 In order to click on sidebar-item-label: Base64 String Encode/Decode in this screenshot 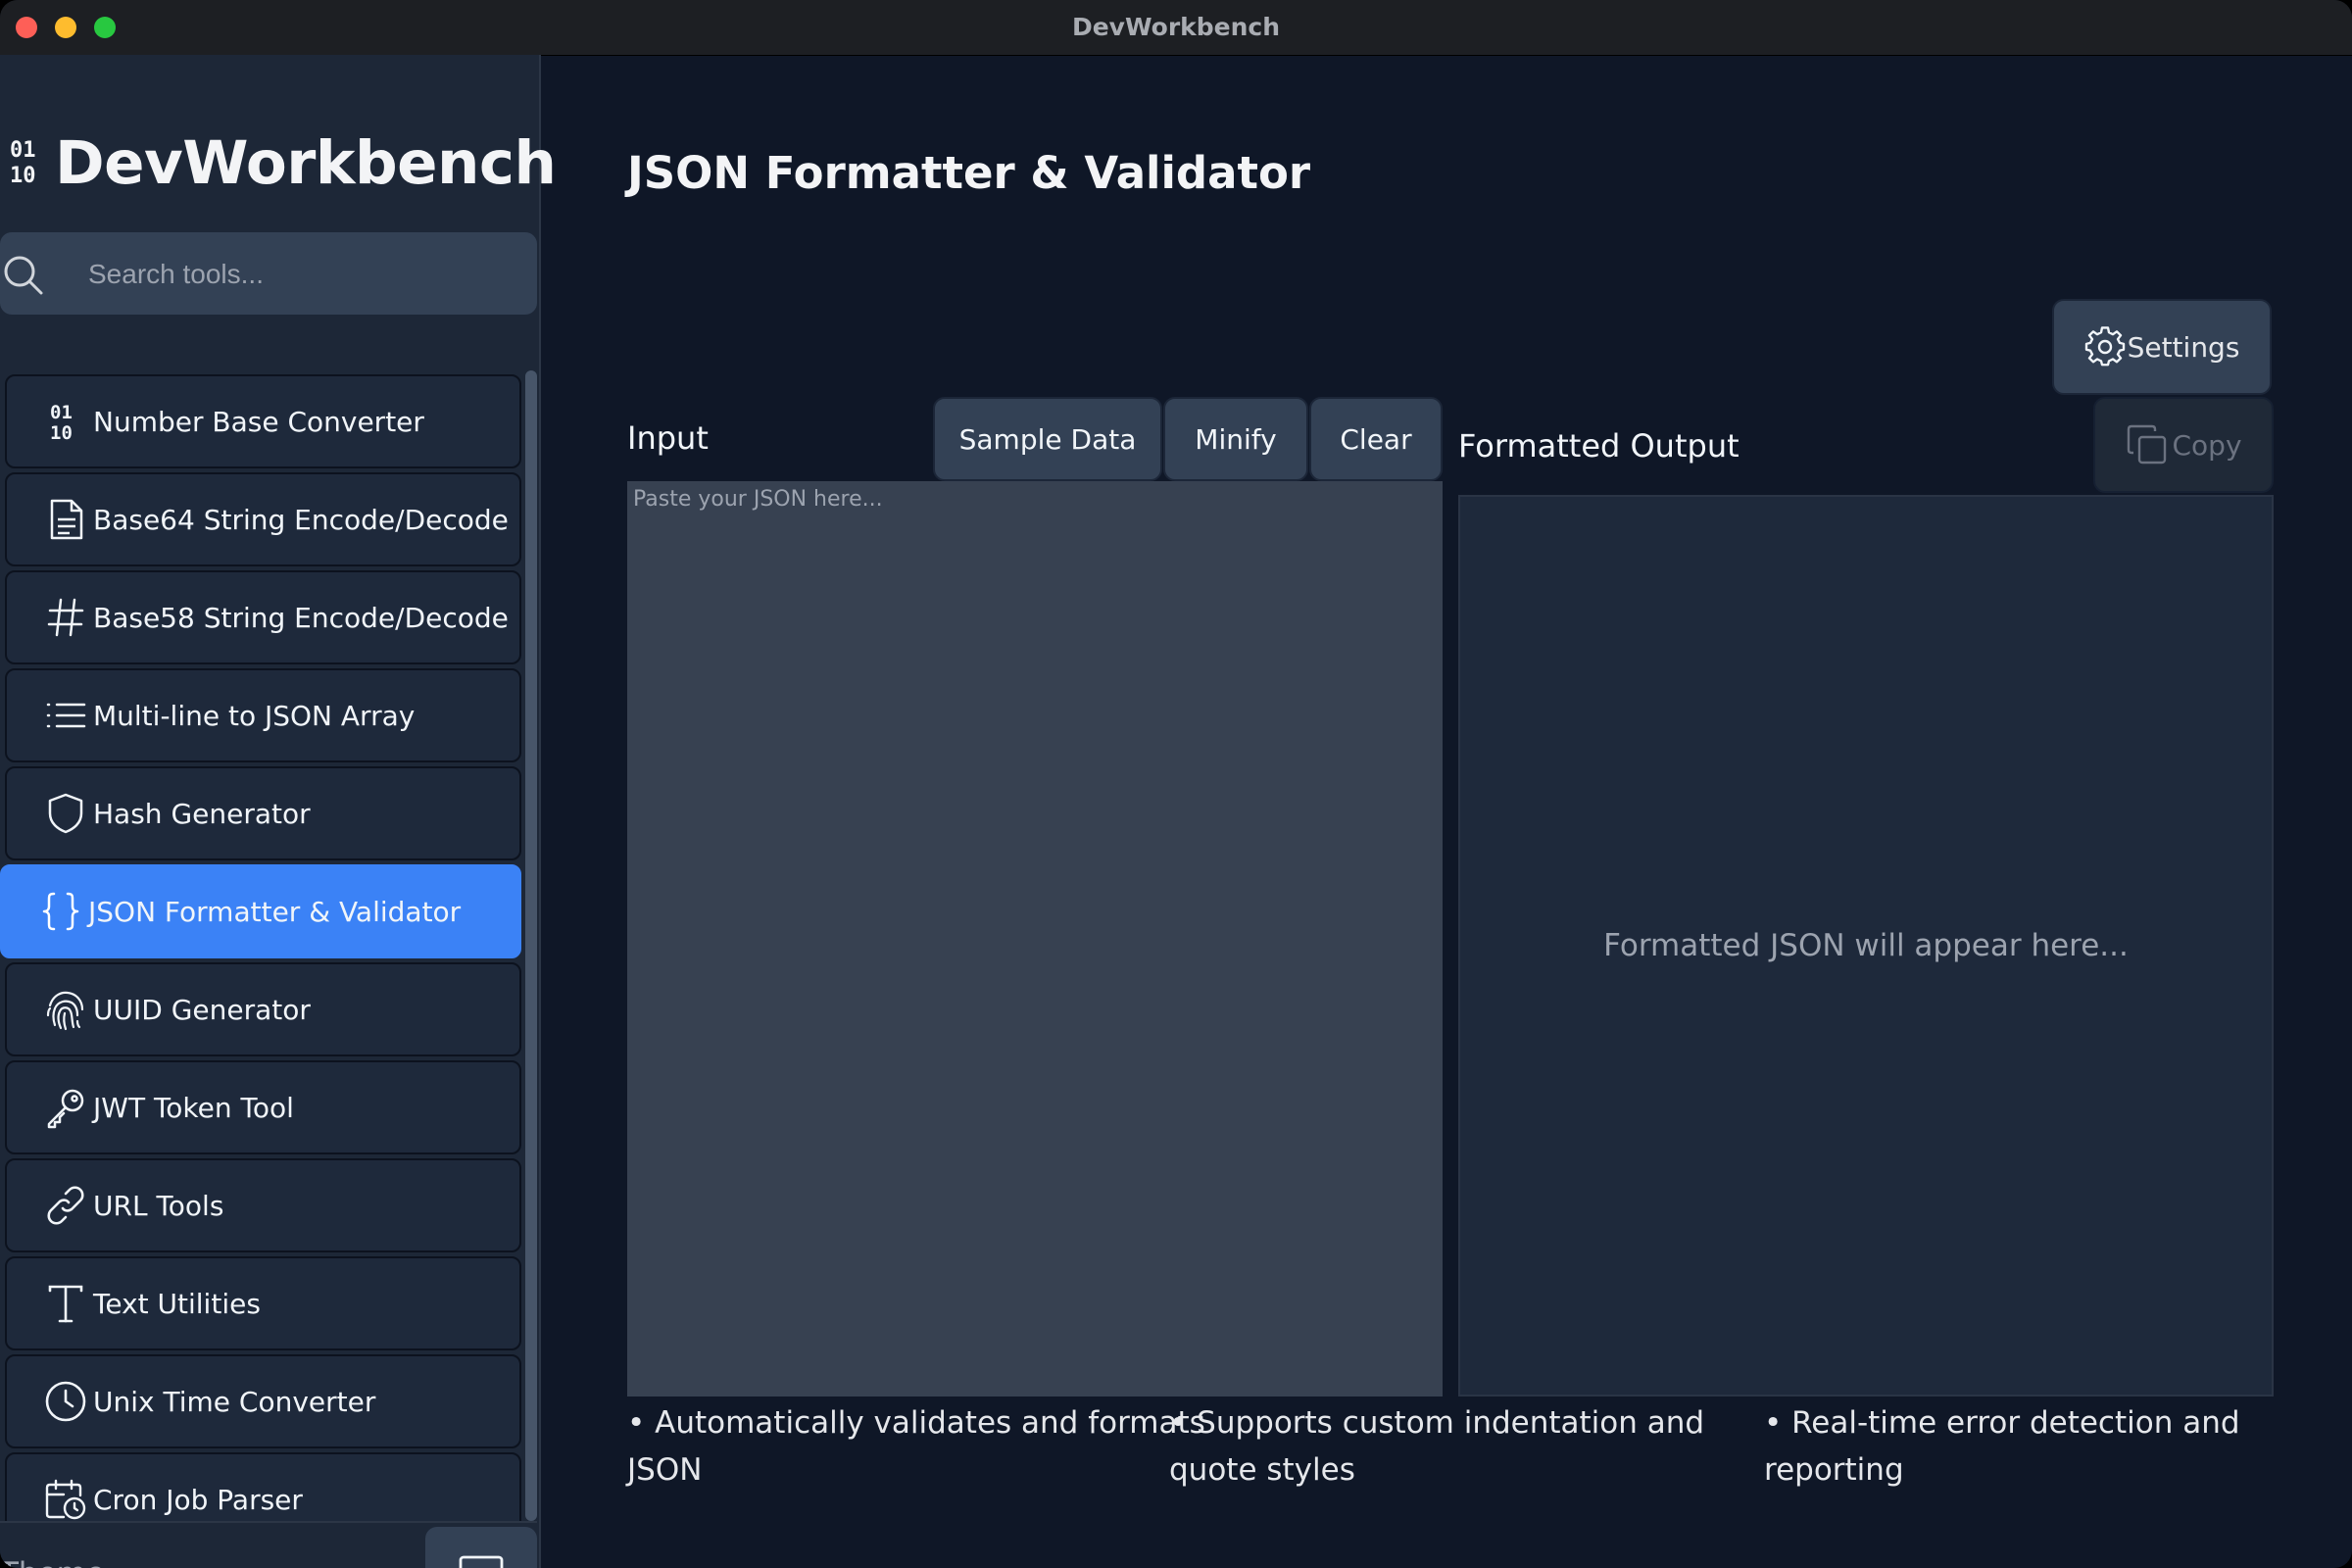, I will do `click(301, 519)`.